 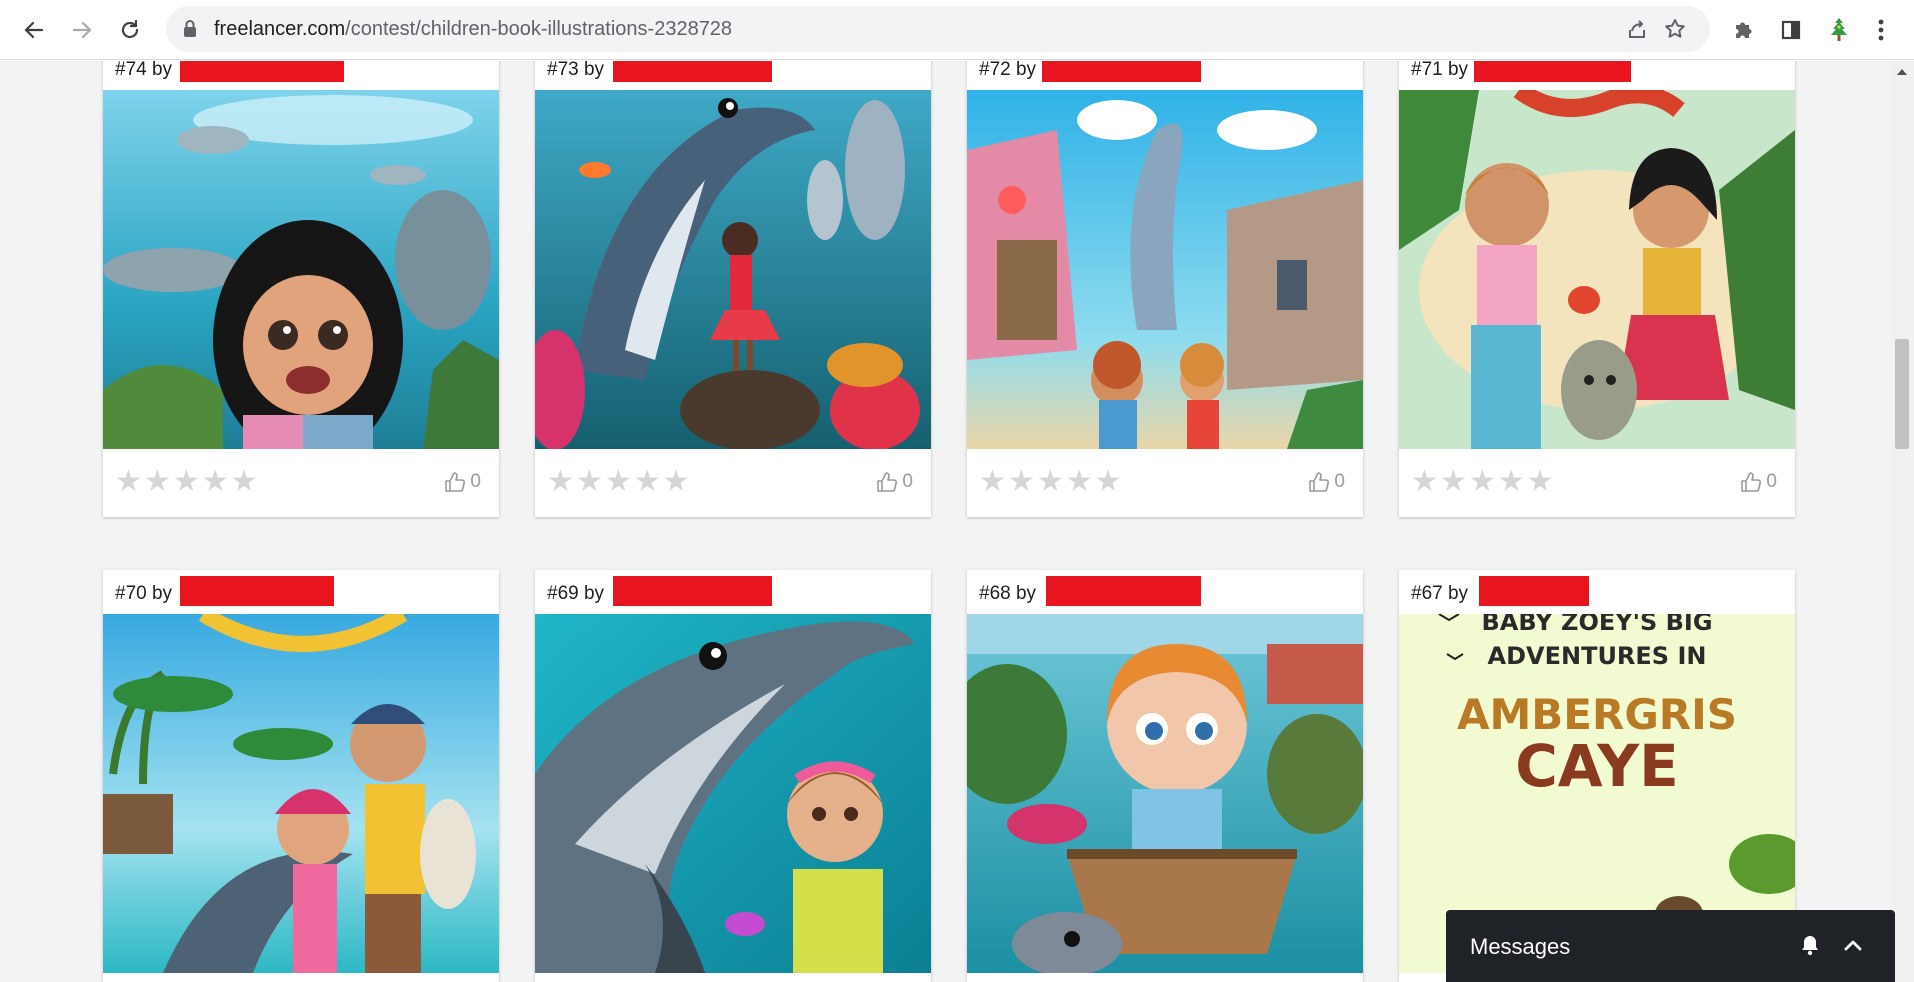 What do you see at coordinates (144, 593) in the screenshot?
I see `entry-number: #70 by` at bounding box center [144, 593].